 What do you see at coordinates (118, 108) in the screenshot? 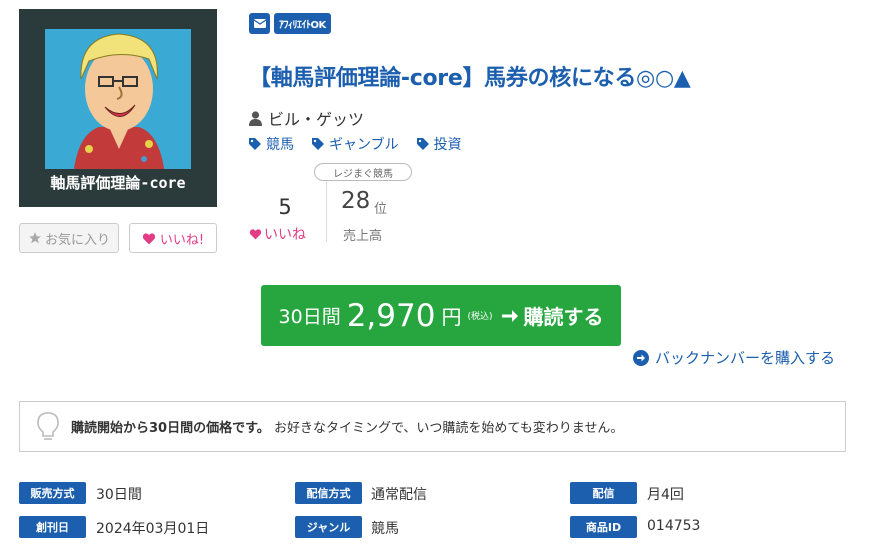
I see `product-cover-image: 軸馬評価理論-core` at bounding box center [118, 108].